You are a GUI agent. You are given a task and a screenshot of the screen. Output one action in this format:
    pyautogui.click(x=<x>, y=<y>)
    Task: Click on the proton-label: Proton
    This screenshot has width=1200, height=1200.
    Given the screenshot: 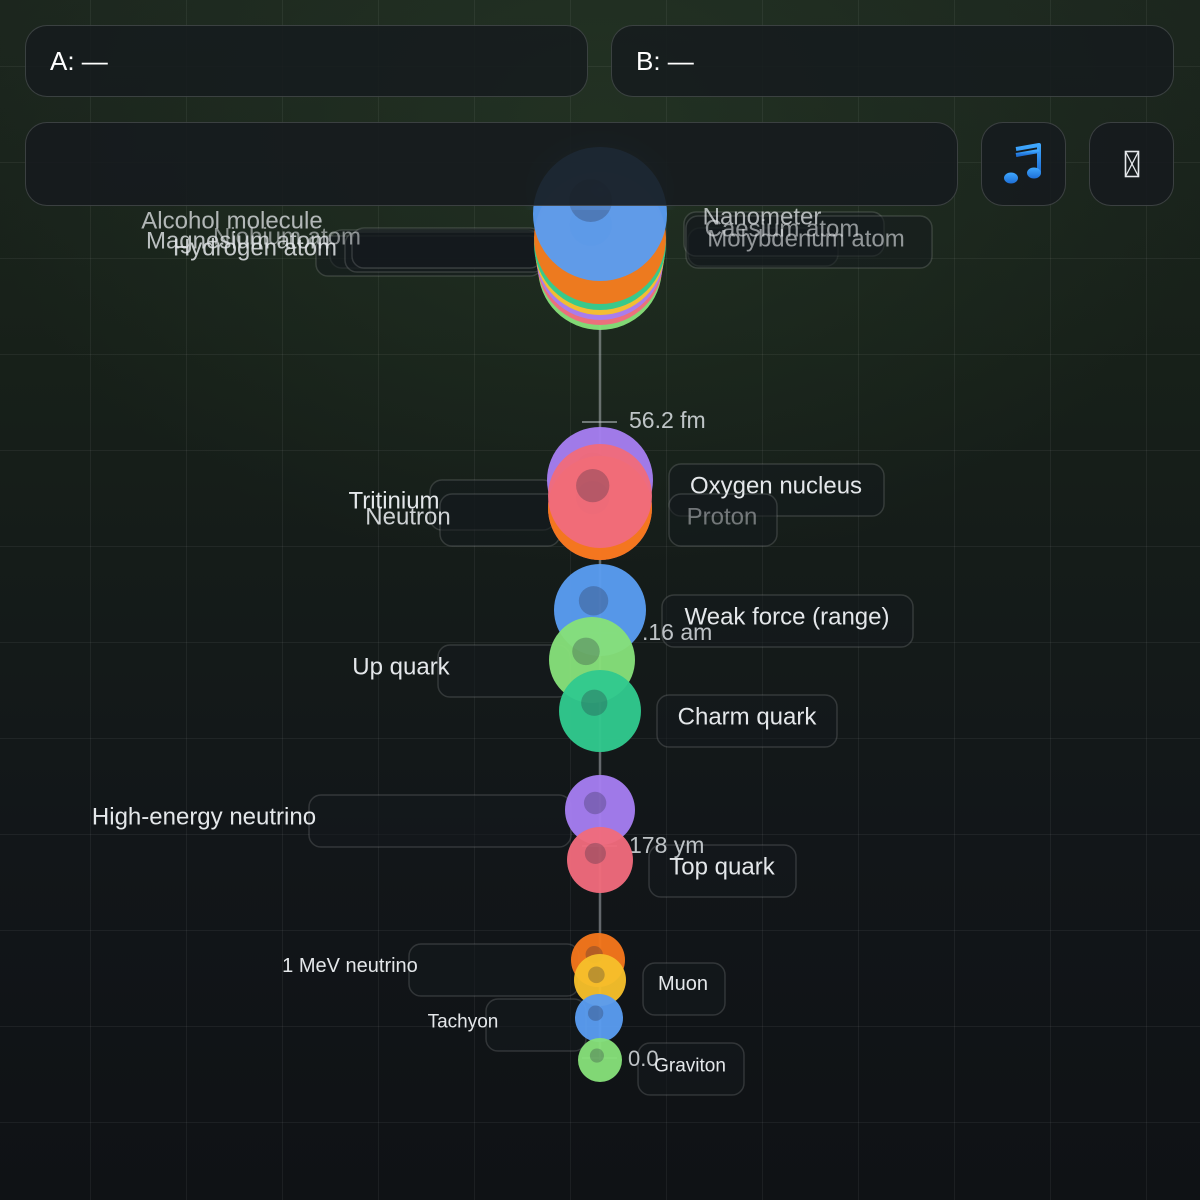 What is the action you would take?
    pyautogui.click(x=722, y=516)
    